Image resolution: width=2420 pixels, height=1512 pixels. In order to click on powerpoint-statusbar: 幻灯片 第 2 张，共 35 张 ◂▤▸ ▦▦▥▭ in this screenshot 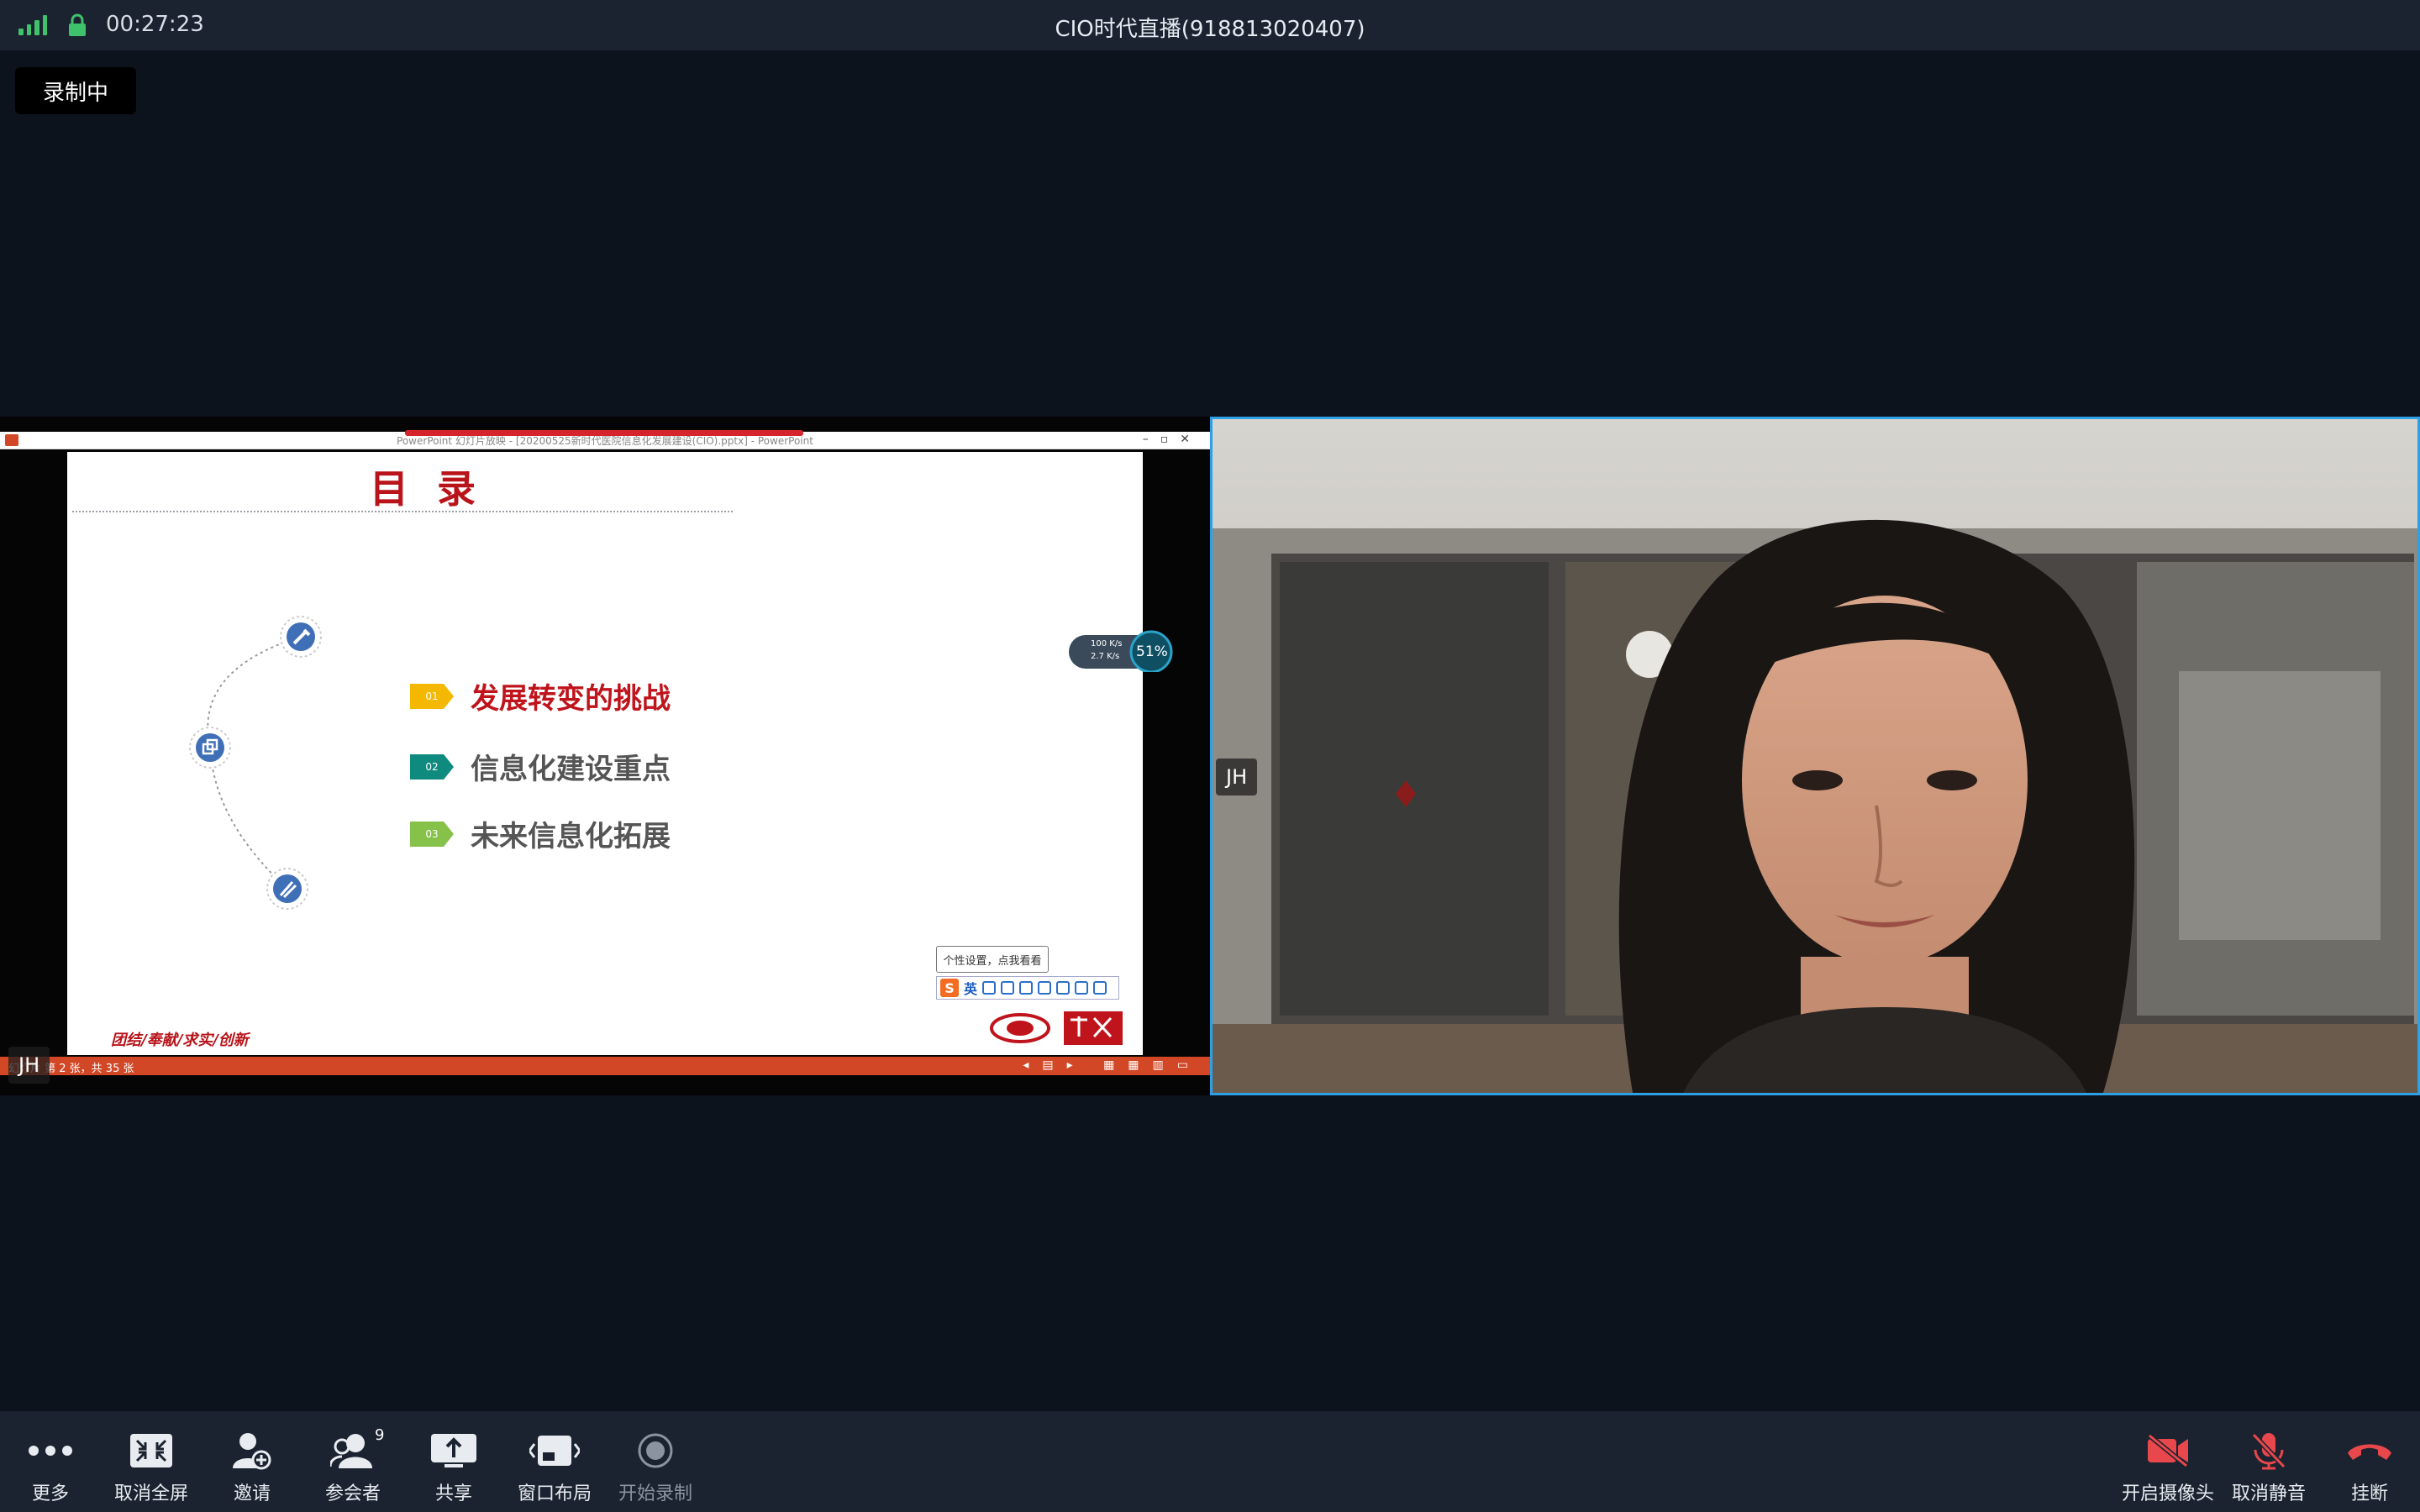, I will do `click(605, 1066)`.